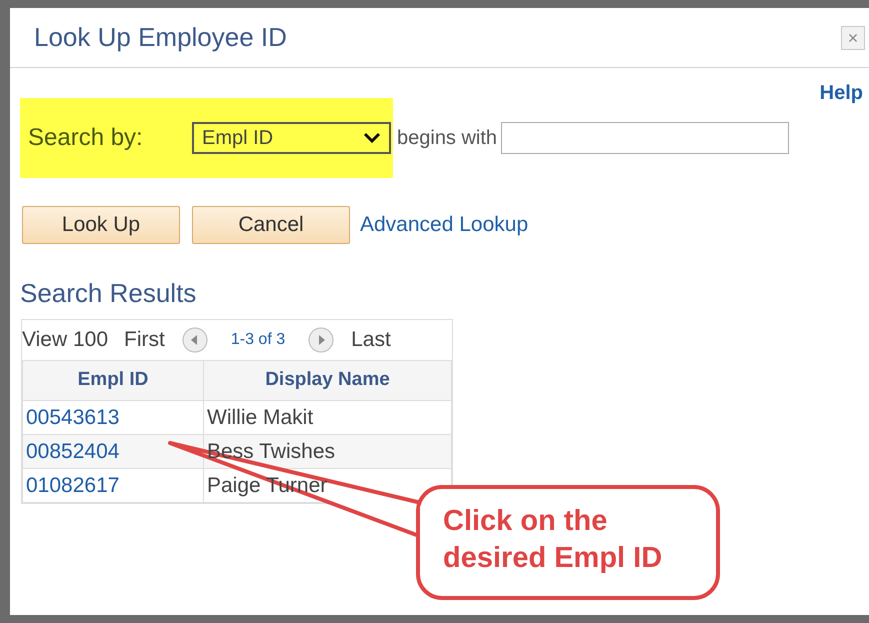 Image resolution: width=869 pixels, height=623 pixels. Describe the element at coordinates (291, 138) in the screenshot. I see `search-field-select: Empl ID` at that location.